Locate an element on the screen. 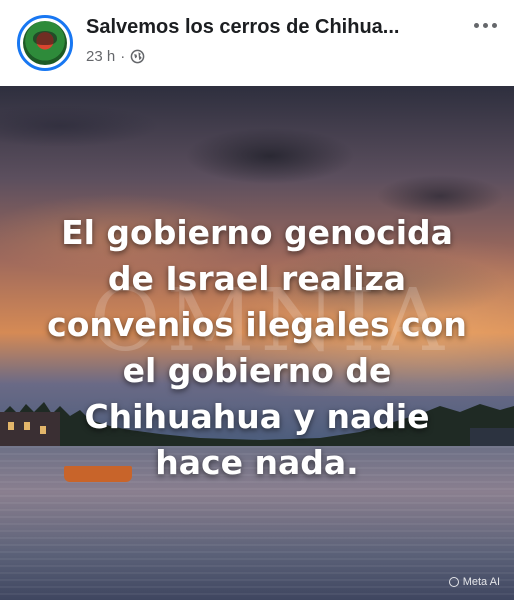  meta-ai-badge: Meta AI is located at coordinates (474, 582).